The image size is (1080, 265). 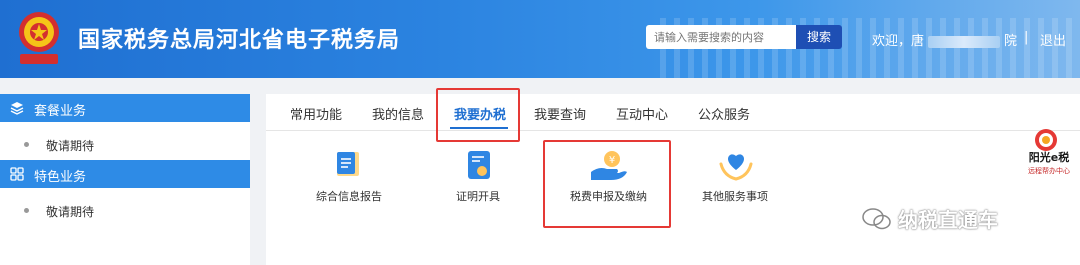 What do you see at coordinates (60, 177) in the screenshot?
I see `sidebar-section-label: 特色业务` at bounding box center [60, 177].